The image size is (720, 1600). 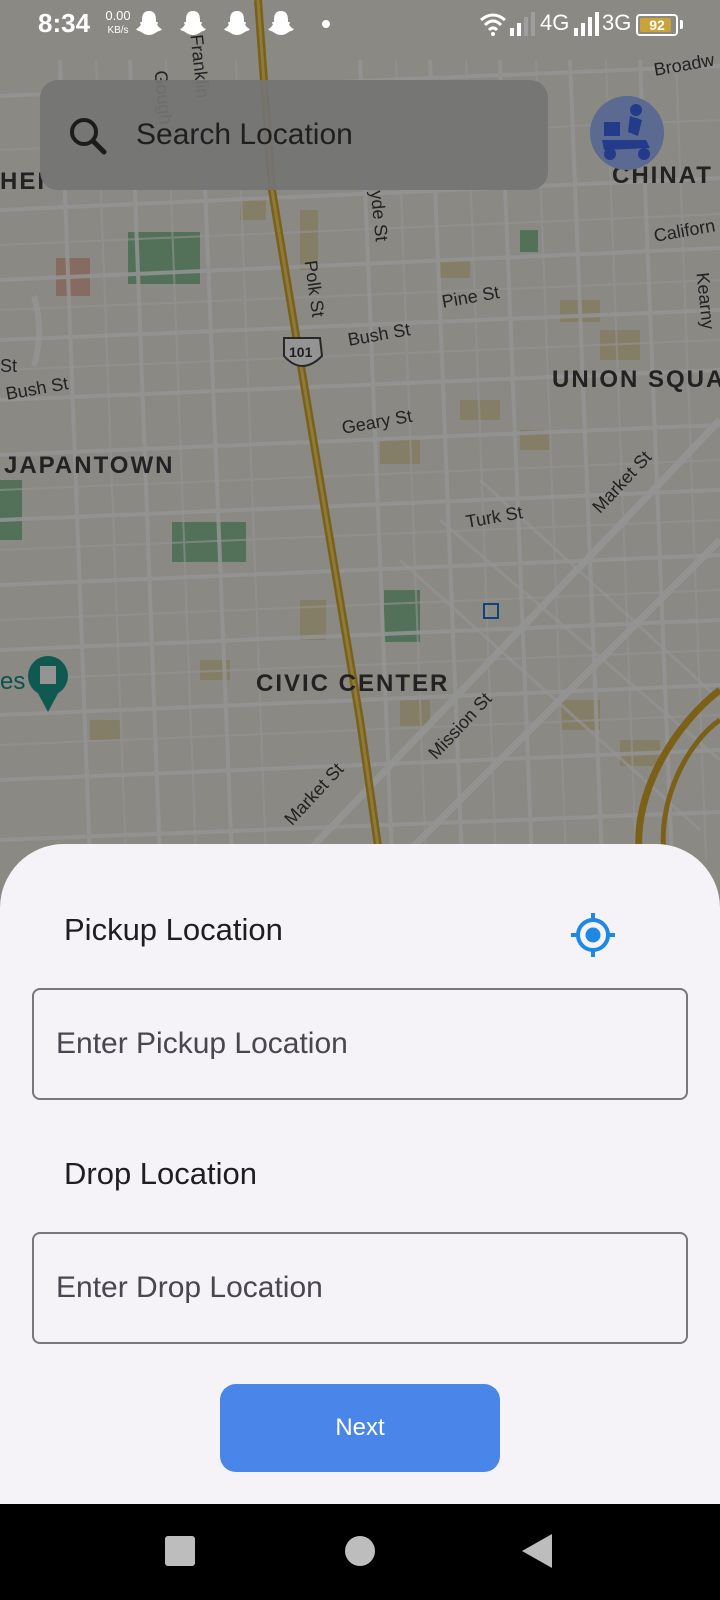 I want to click on avatar, so click(x=627, y=133).